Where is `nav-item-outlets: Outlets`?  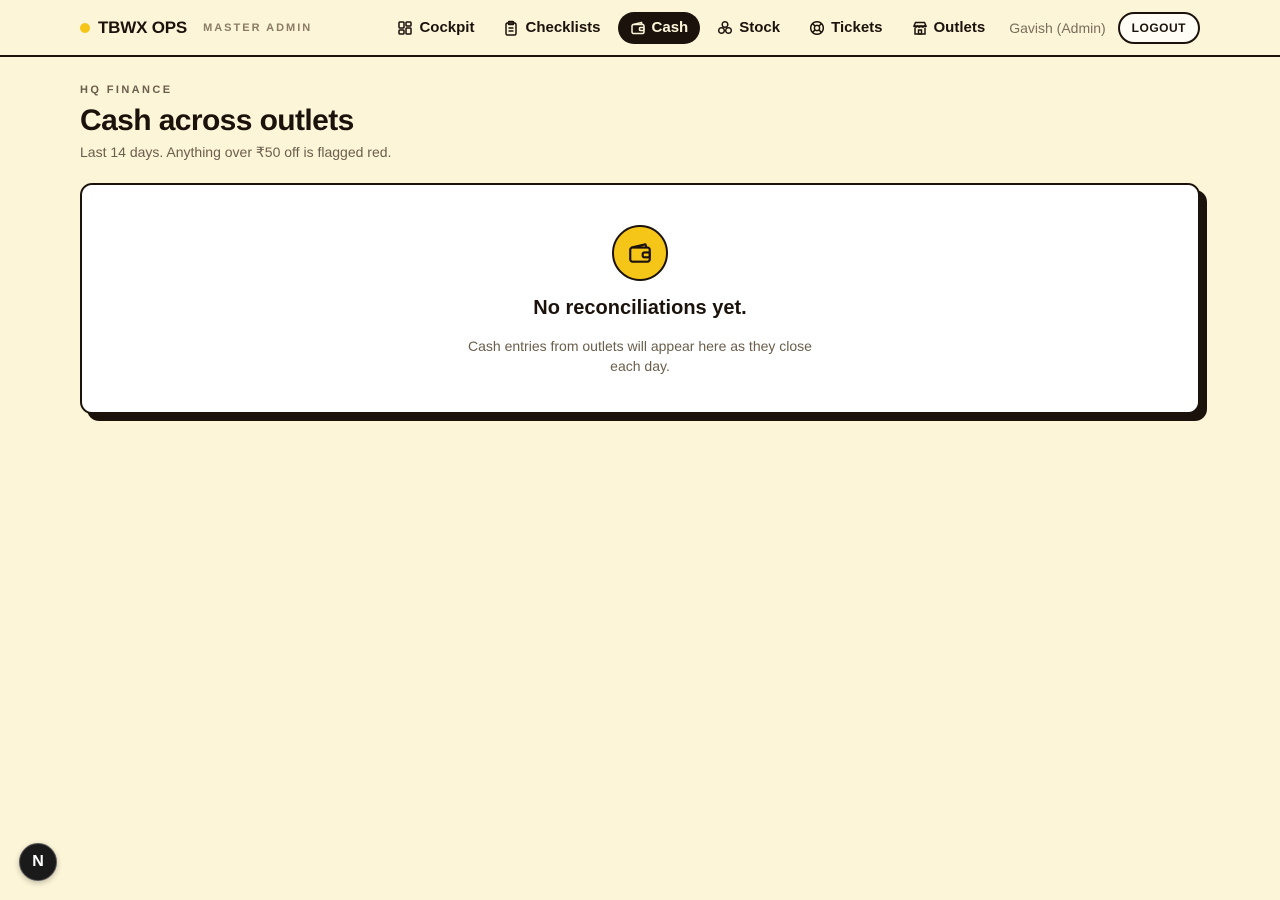 nav-item-outlets: Outlets is located at coordinates (949, 28).